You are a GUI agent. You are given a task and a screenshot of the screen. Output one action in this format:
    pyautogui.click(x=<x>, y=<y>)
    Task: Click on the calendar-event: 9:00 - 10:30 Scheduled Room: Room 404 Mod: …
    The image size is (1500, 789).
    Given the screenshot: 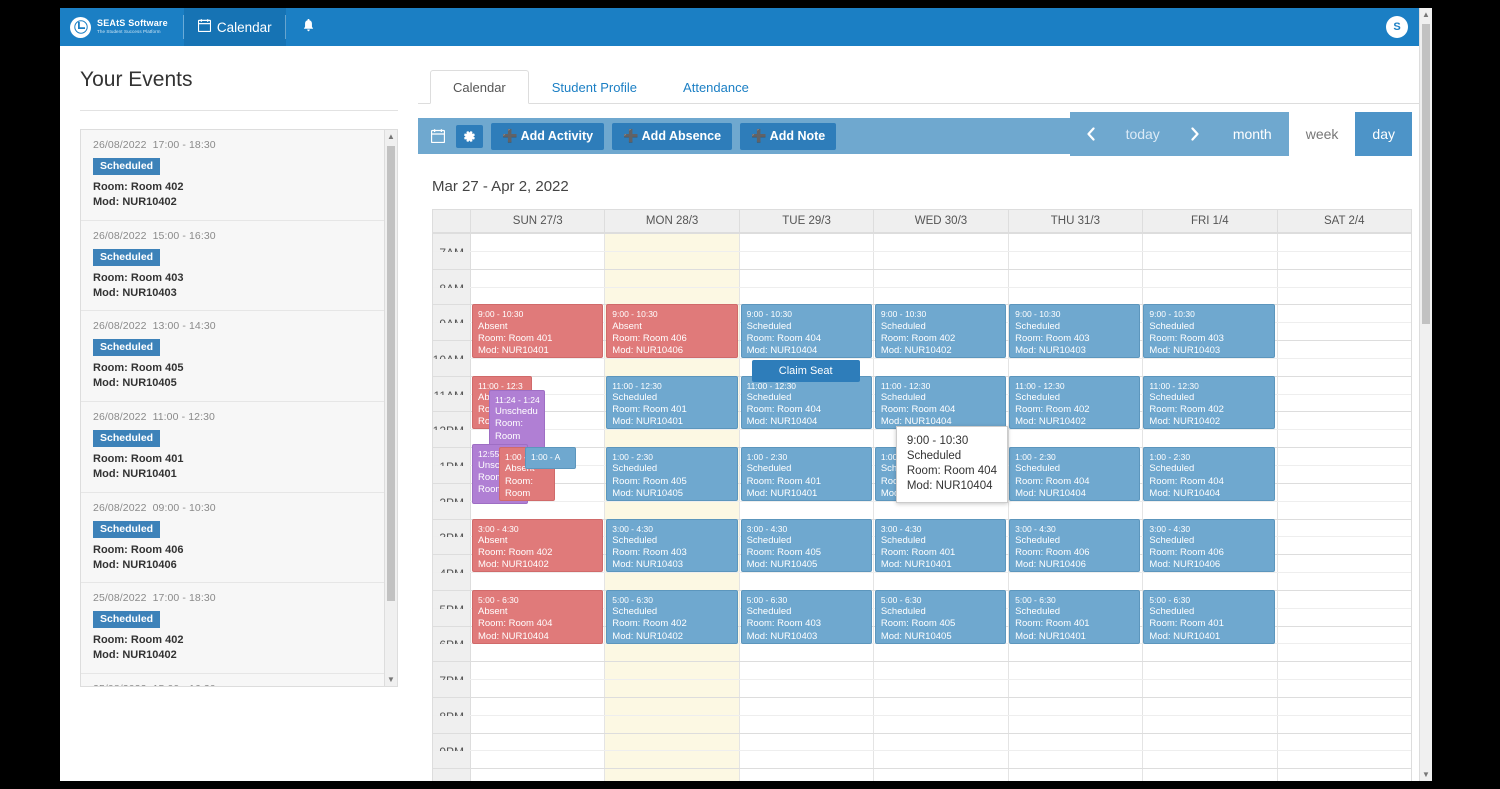 What is the action you would take?
    pyautogui.click(x=806, y=331)
    